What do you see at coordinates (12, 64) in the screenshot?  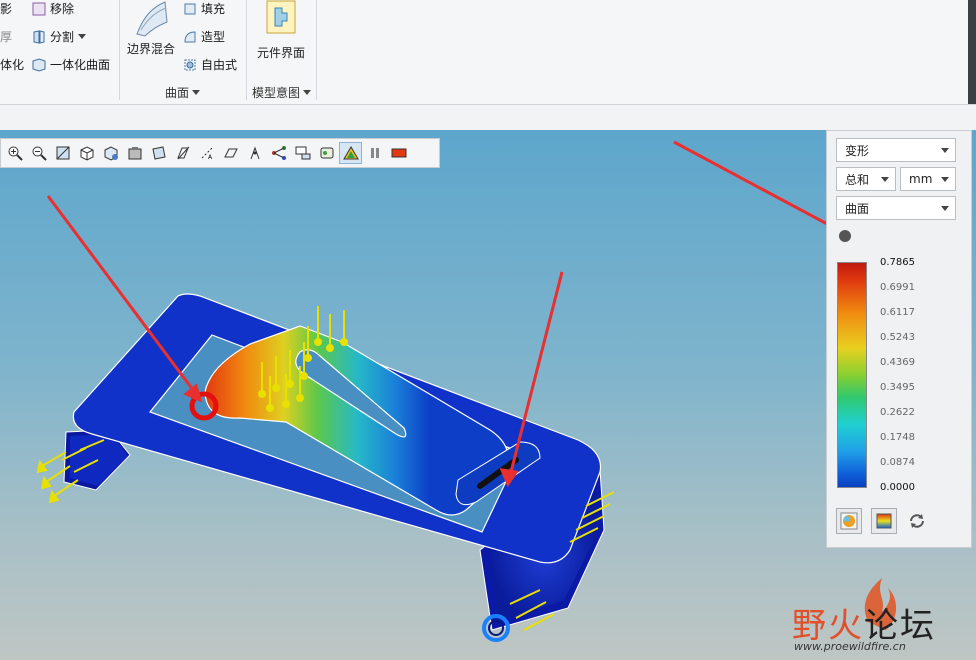 I see `ribbon-item-solidify: 体化` at bounding box center [12, 64].